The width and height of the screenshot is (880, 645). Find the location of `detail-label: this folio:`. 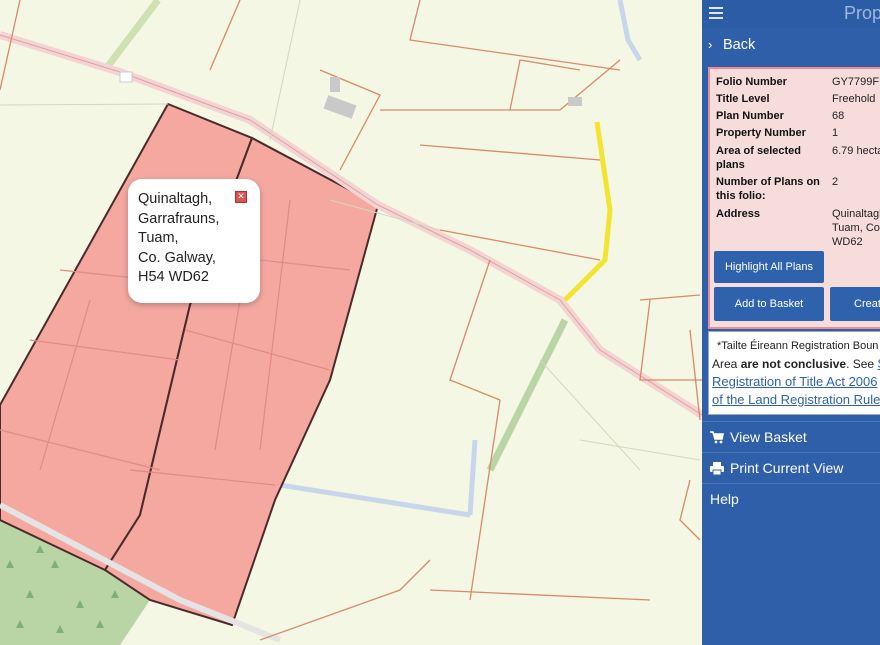

detail-label: this folio: is located at coordinates (741, 196).